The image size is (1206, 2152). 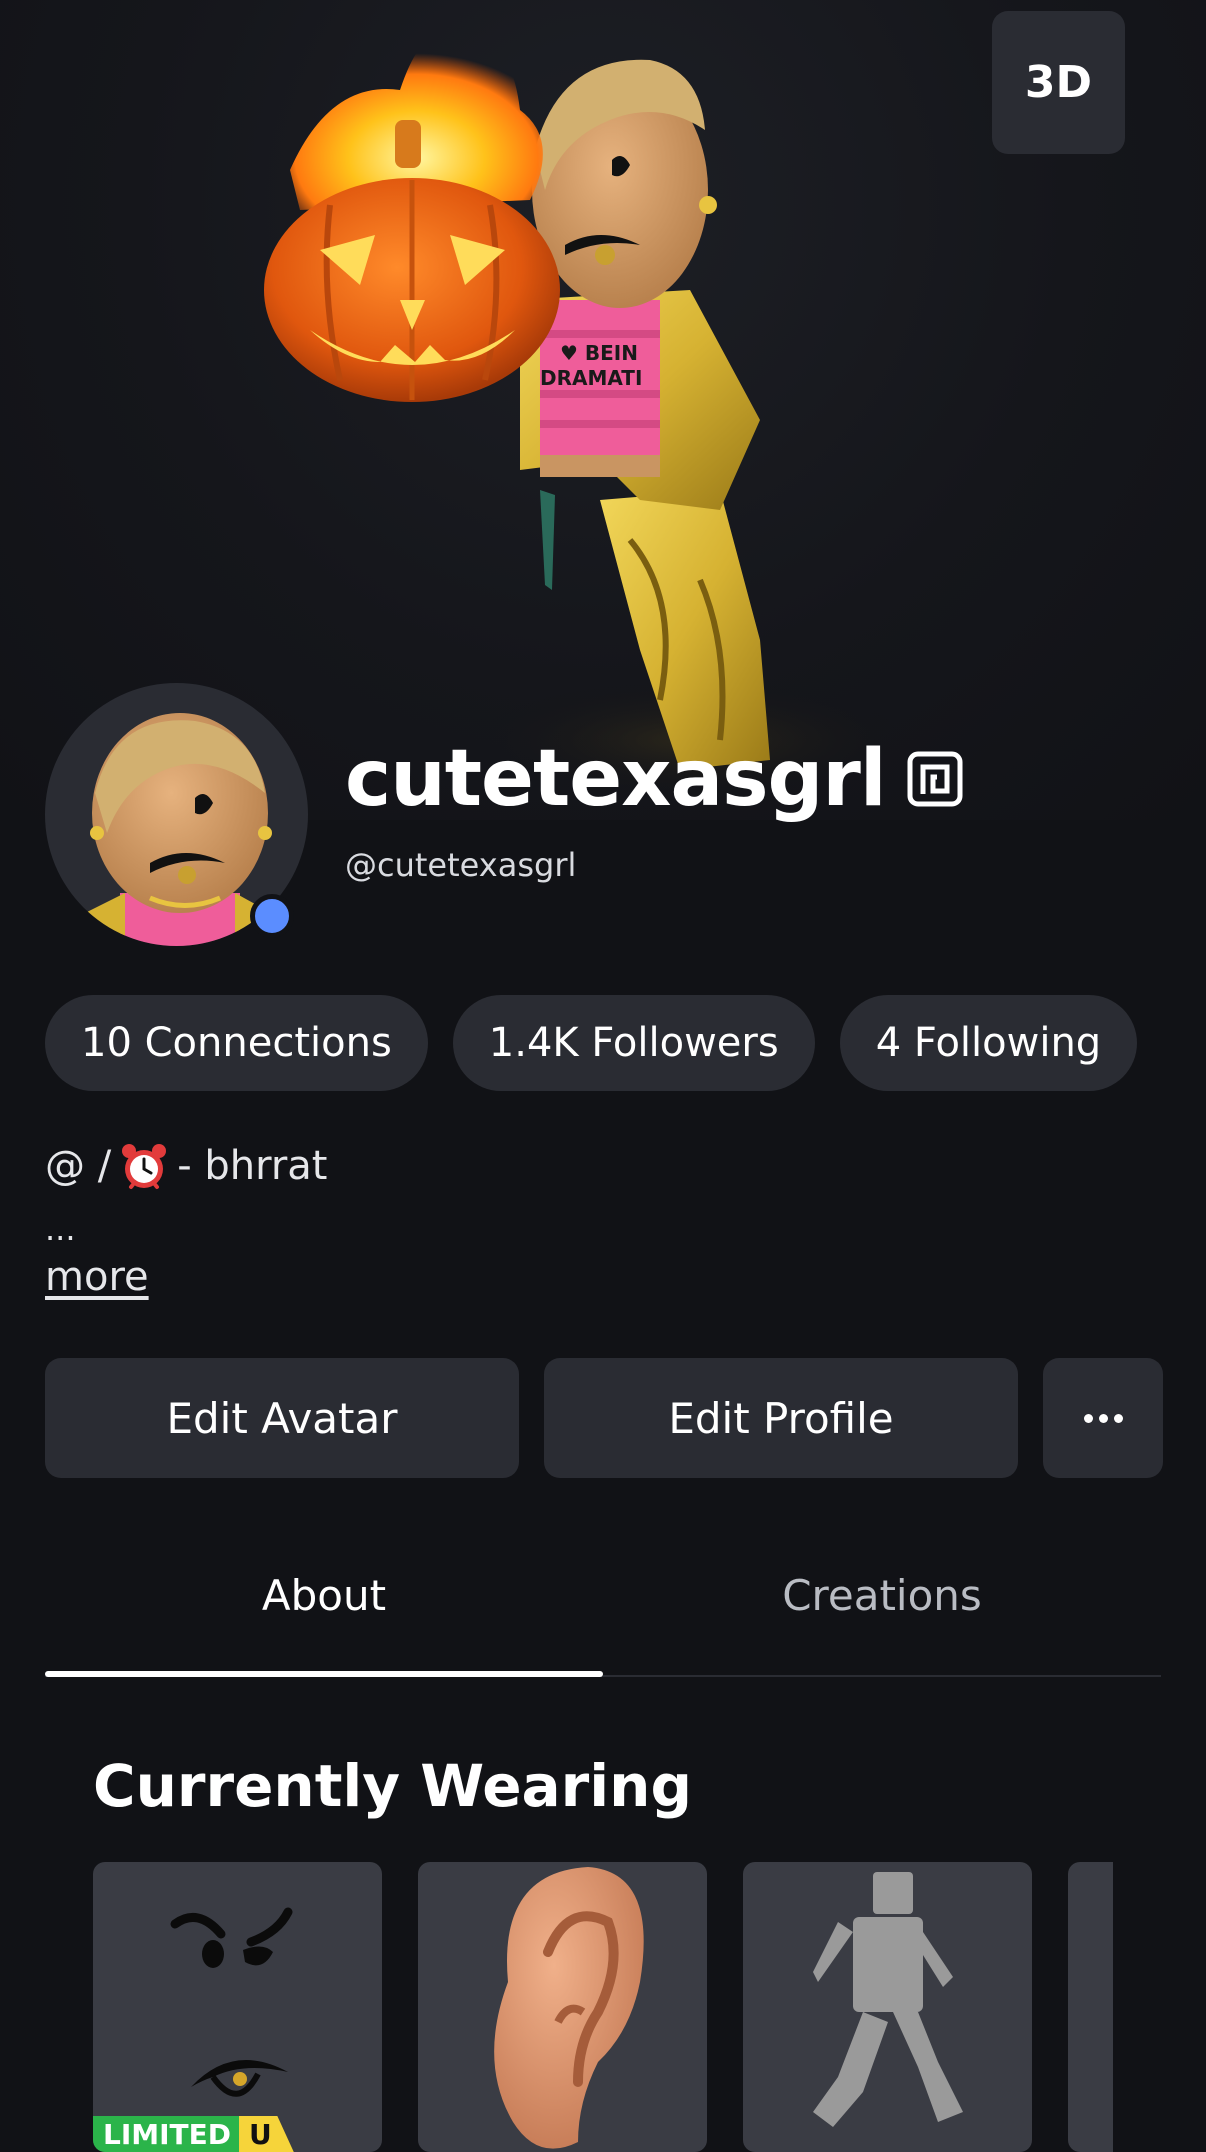 I want to click on premium-icon, so click(x=935, y=779).